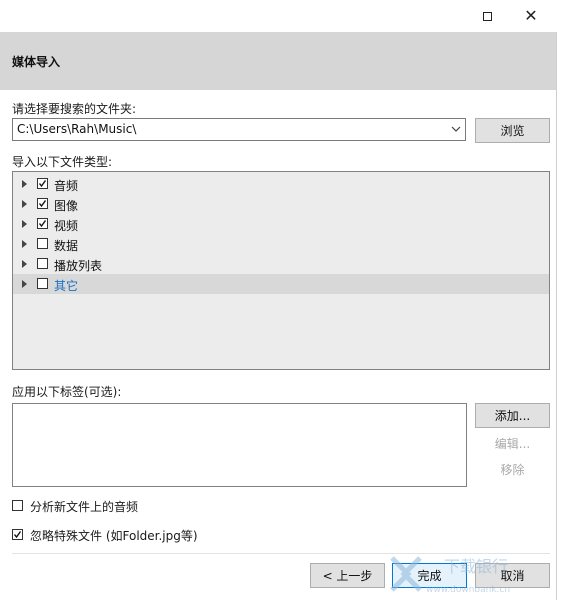 The height and width of the screenshot is (601, 562). What do you see at coordinates (281, 184) in the screenshot?
I see `tree-item-audio: 音频` at bounding box center [281, 184].